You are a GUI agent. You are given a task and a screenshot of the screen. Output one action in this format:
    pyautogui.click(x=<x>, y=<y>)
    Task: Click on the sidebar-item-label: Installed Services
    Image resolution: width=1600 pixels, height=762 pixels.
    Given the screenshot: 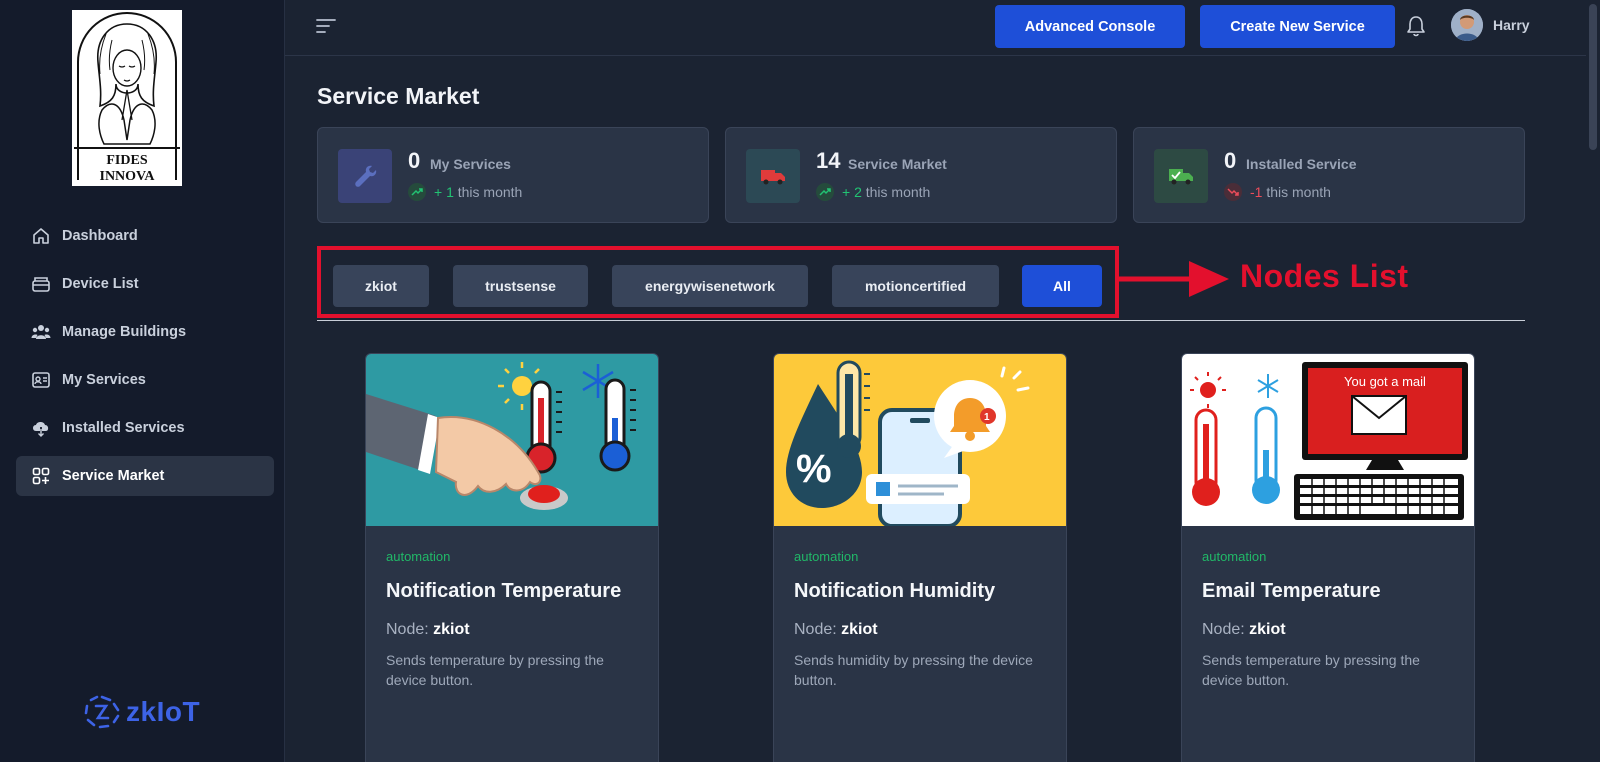 What is the action you would take?
    pyautogui.click(x=123, y=428)
    